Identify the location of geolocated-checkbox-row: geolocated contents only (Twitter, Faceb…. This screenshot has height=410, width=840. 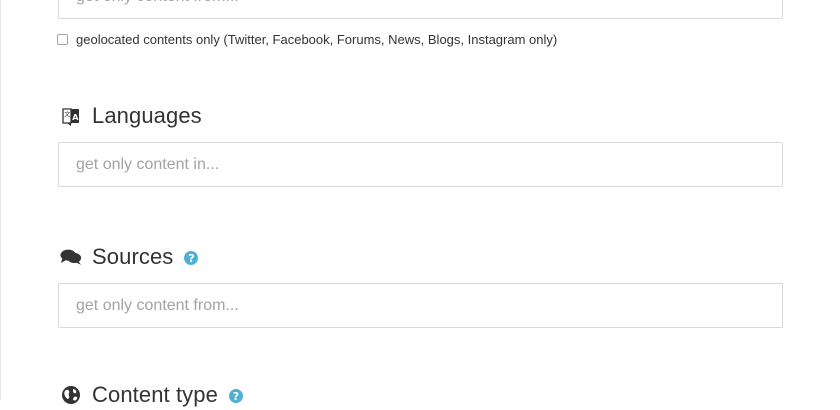
(307, 39).